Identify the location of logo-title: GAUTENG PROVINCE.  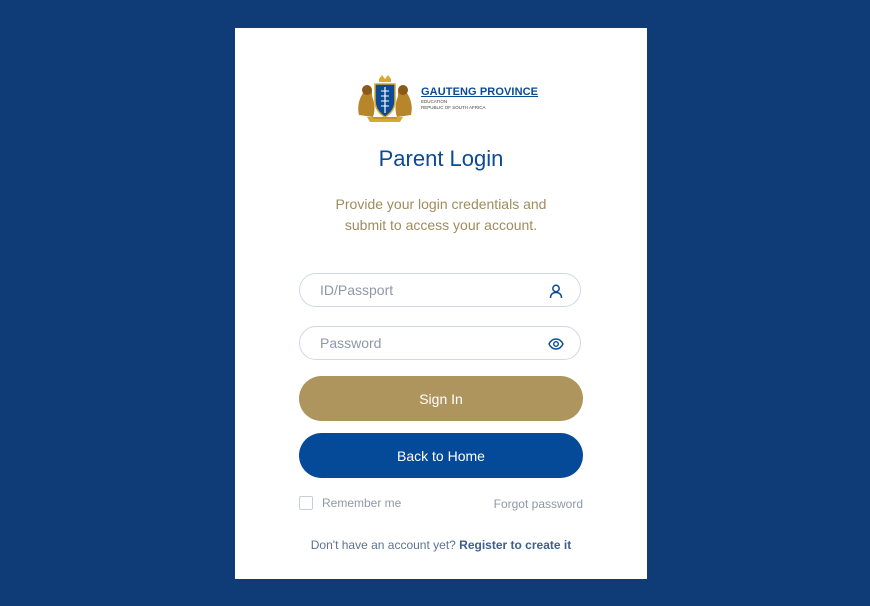
(480, 91).